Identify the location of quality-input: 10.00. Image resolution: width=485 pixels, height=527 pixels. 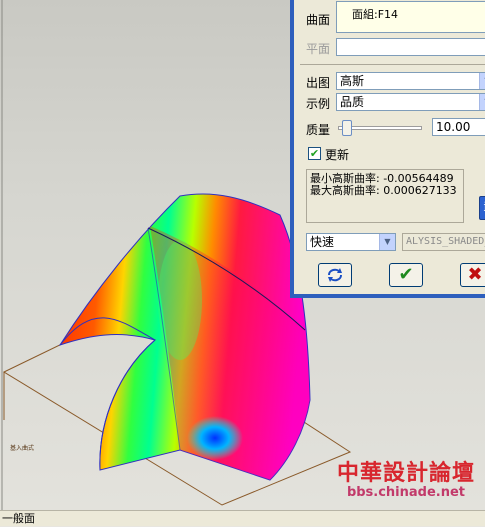
(458, 127).